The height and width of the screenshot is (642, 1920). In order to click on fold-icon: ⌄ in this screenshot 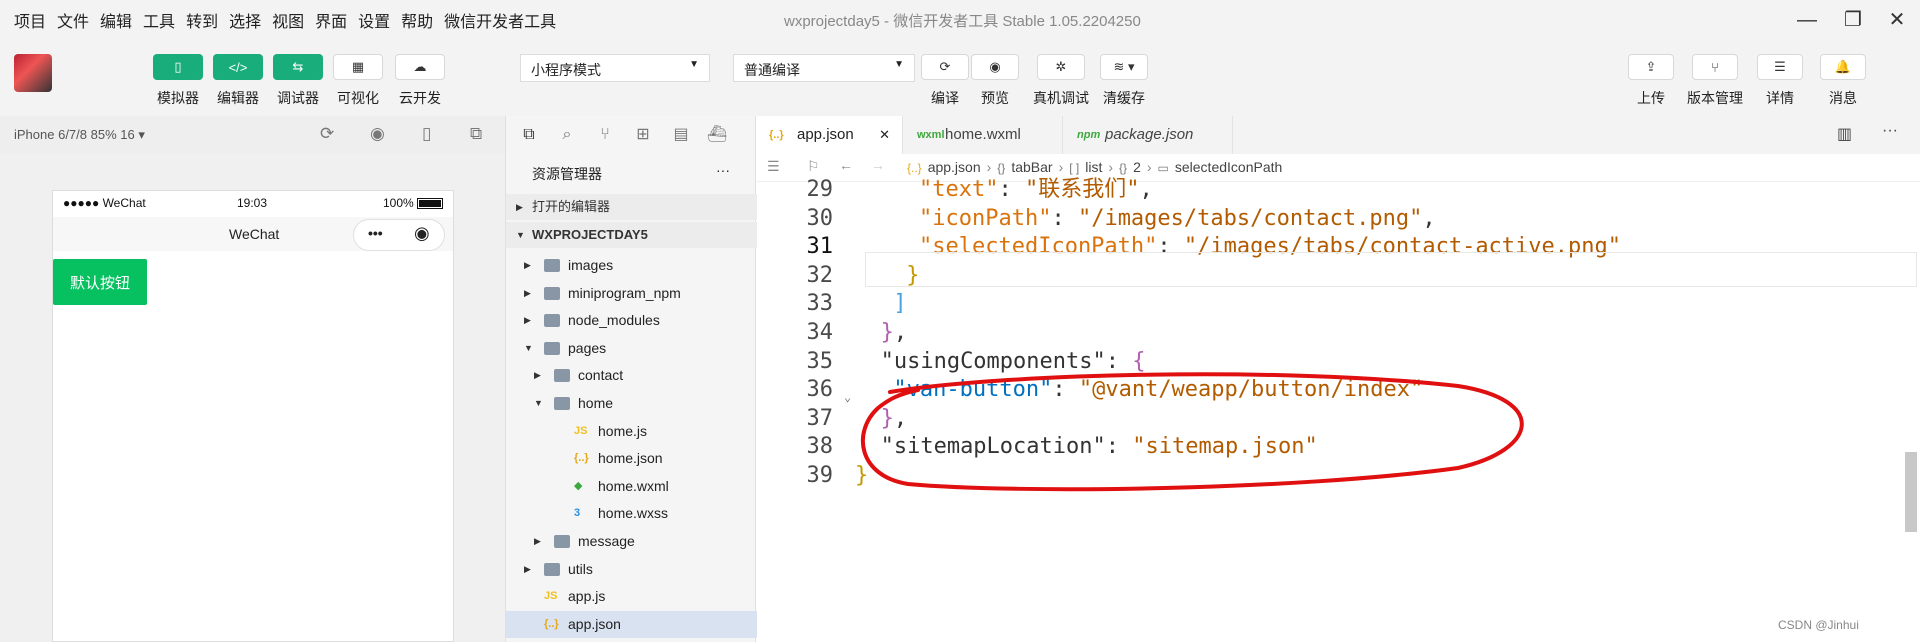, I will do `click(847, 397)`.